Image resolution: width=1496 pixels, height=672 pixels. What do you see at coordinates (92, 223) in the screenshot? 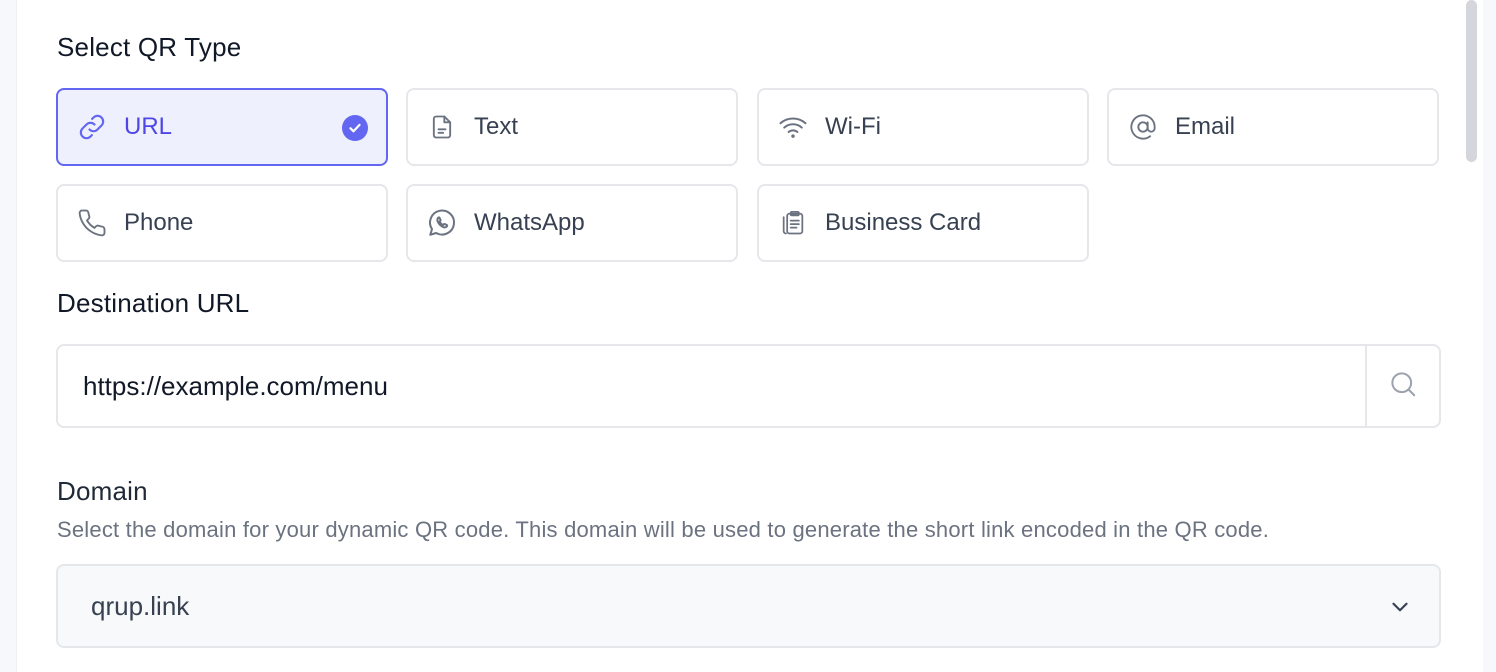
I see `phone-icon` at bounding box center [92, 223].